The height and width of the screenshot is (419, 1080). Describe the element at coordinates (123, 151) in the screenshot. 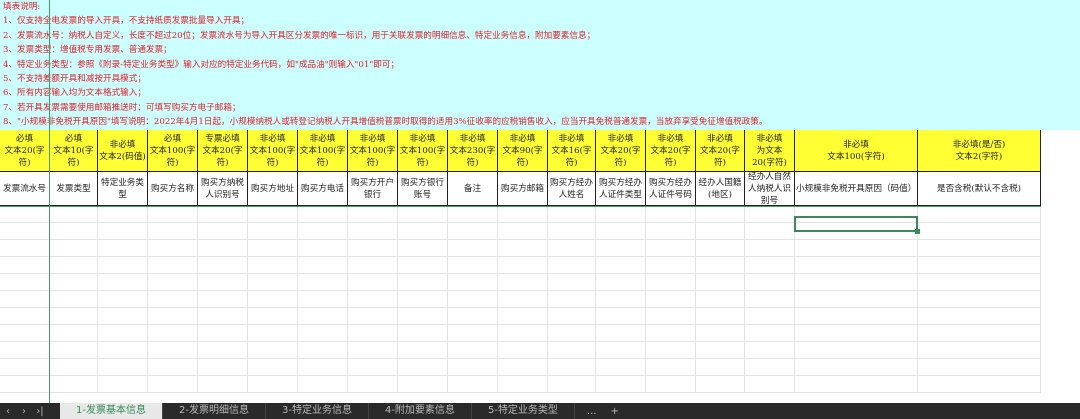

I see `column-requirement: 非必填 文本2(码值)` at that location.